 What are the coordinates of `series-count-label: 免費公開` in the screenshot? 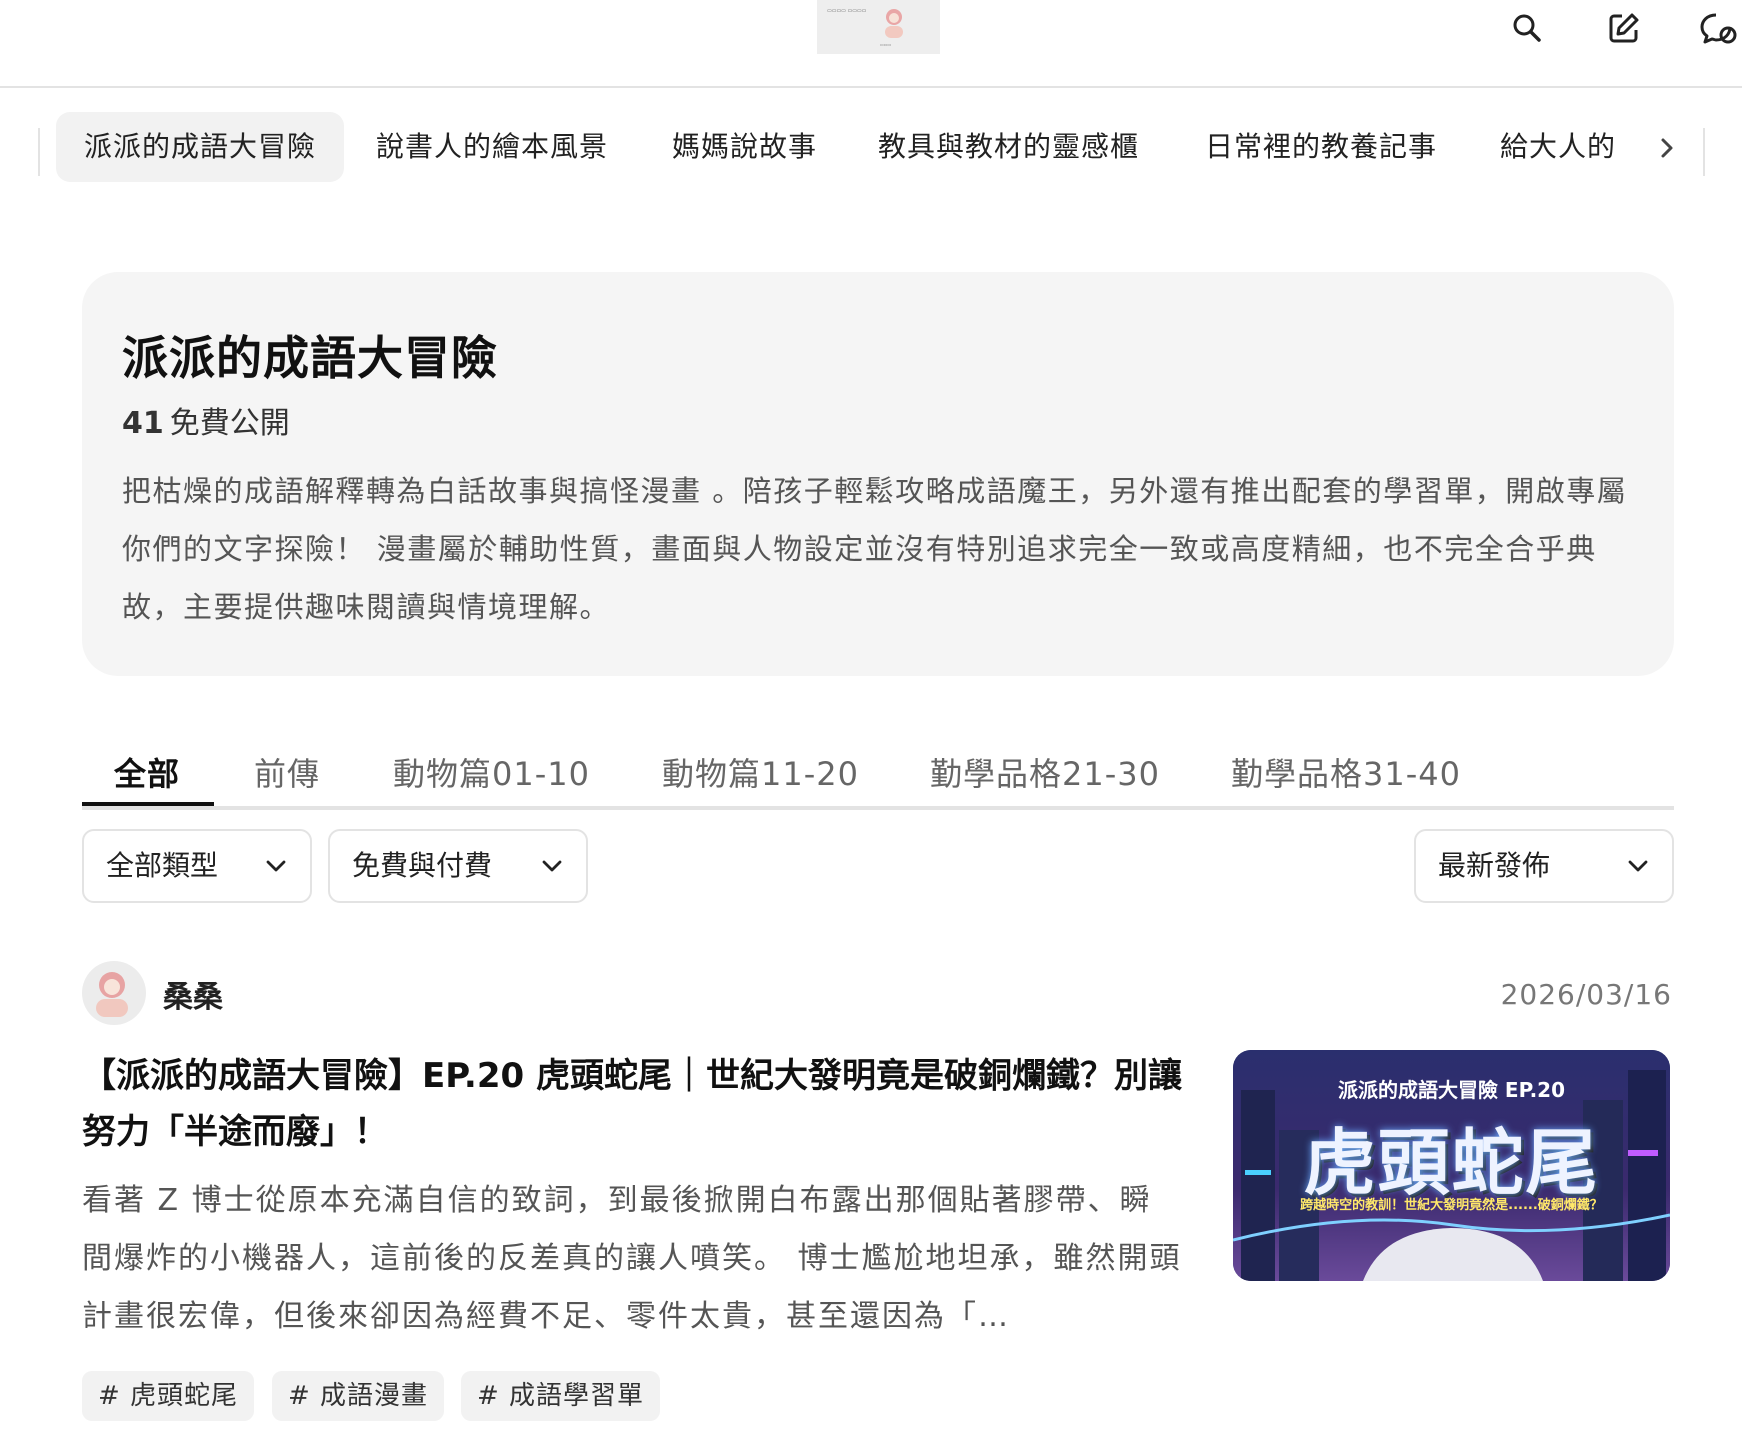 It's located at (229, 423).